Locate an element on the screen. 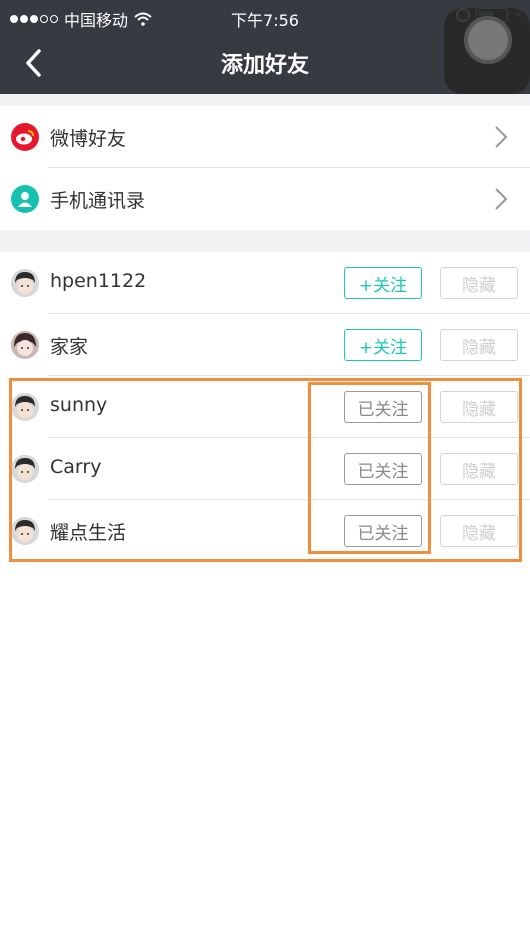 This screenshot has height=944, width=530. friend-name: hpen1122 is located at coordinates (98, 281).